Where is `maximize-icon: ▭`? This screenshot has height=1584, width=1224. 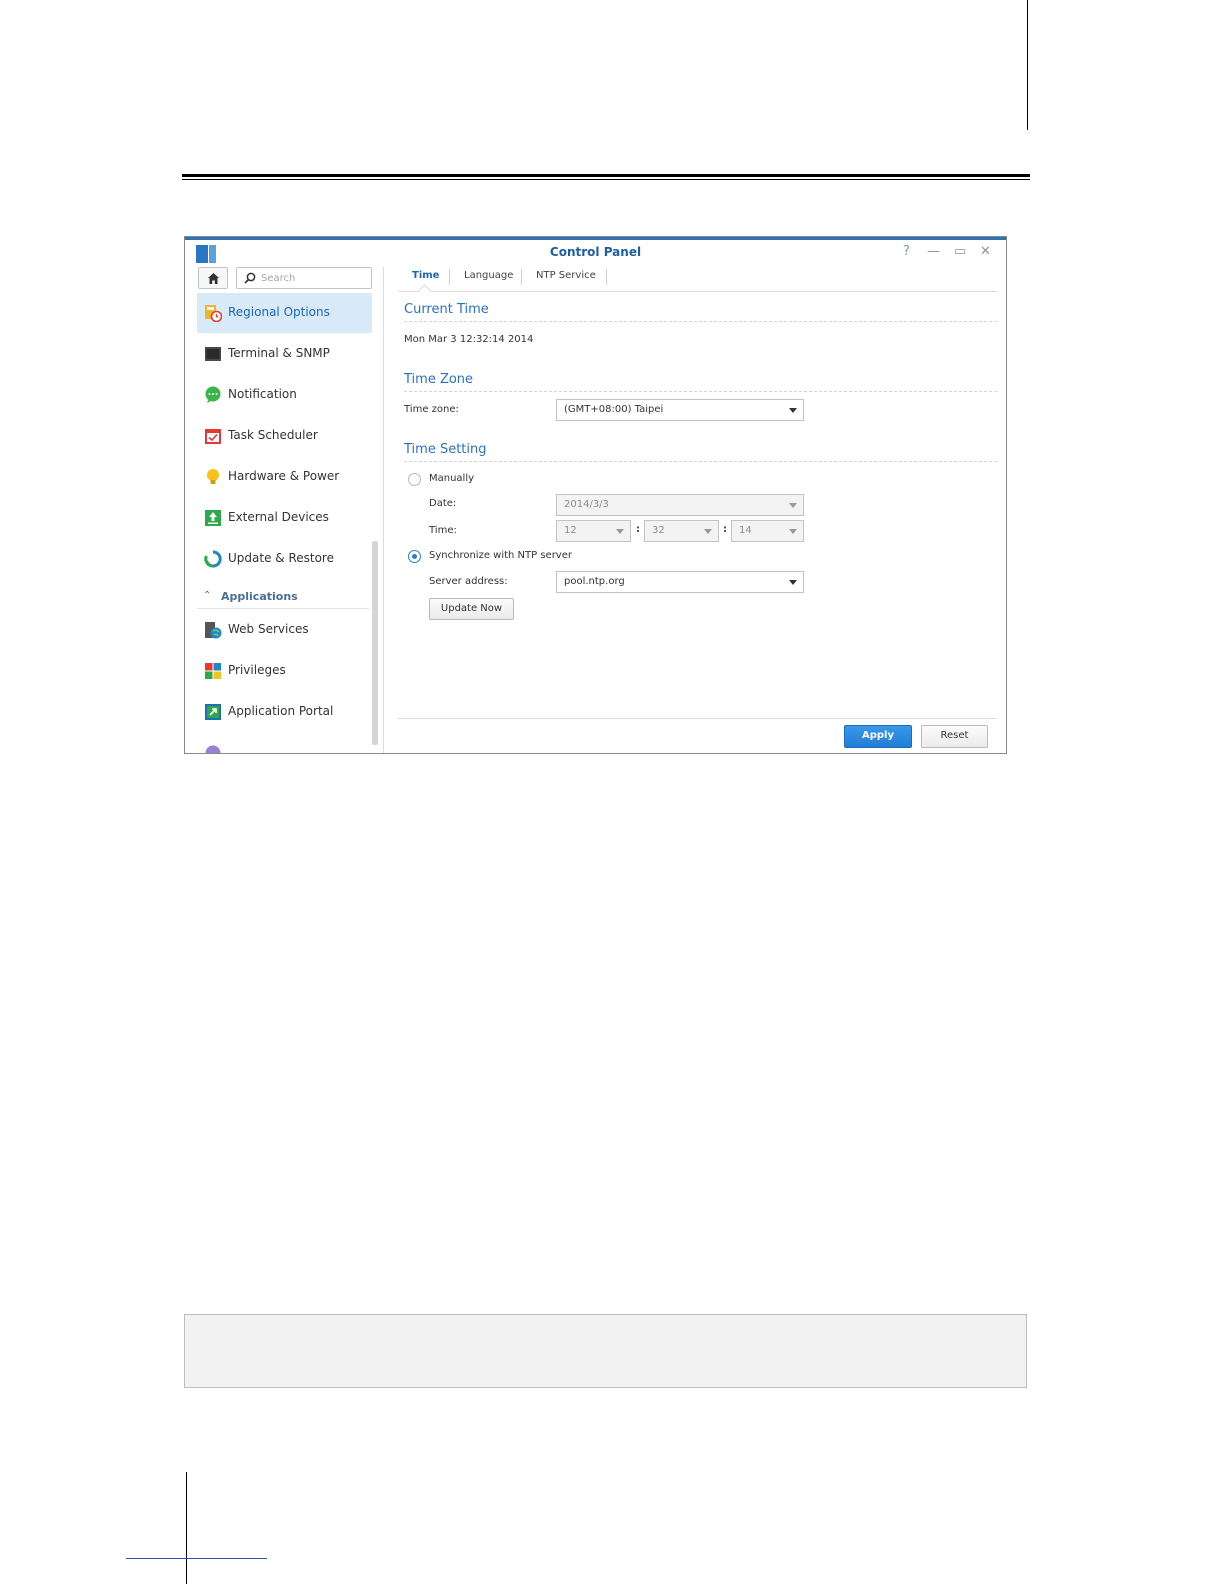 maximize-icon: ▭ is located at coordinates (960, 251).